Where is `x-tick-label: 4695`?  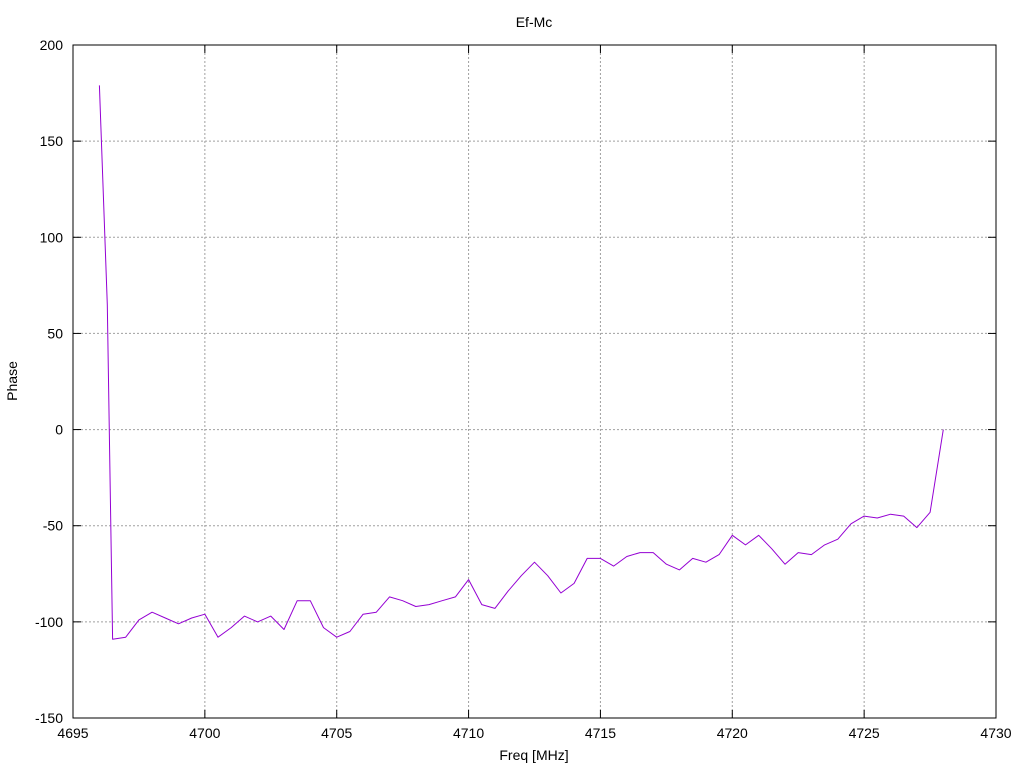
x-tick-label: 4695 is located at coordinates (72, 733).